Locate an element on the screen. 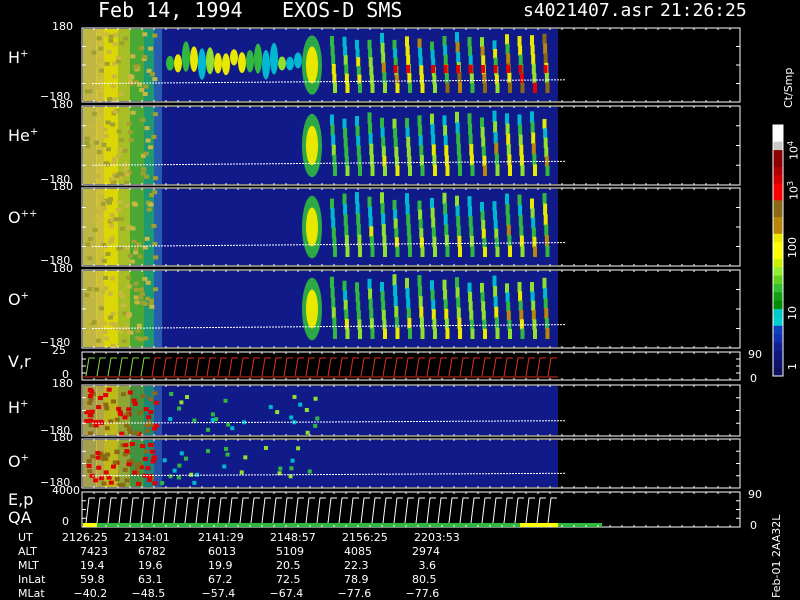  table-cell: 22.3 is located at coordinates (356, 565).